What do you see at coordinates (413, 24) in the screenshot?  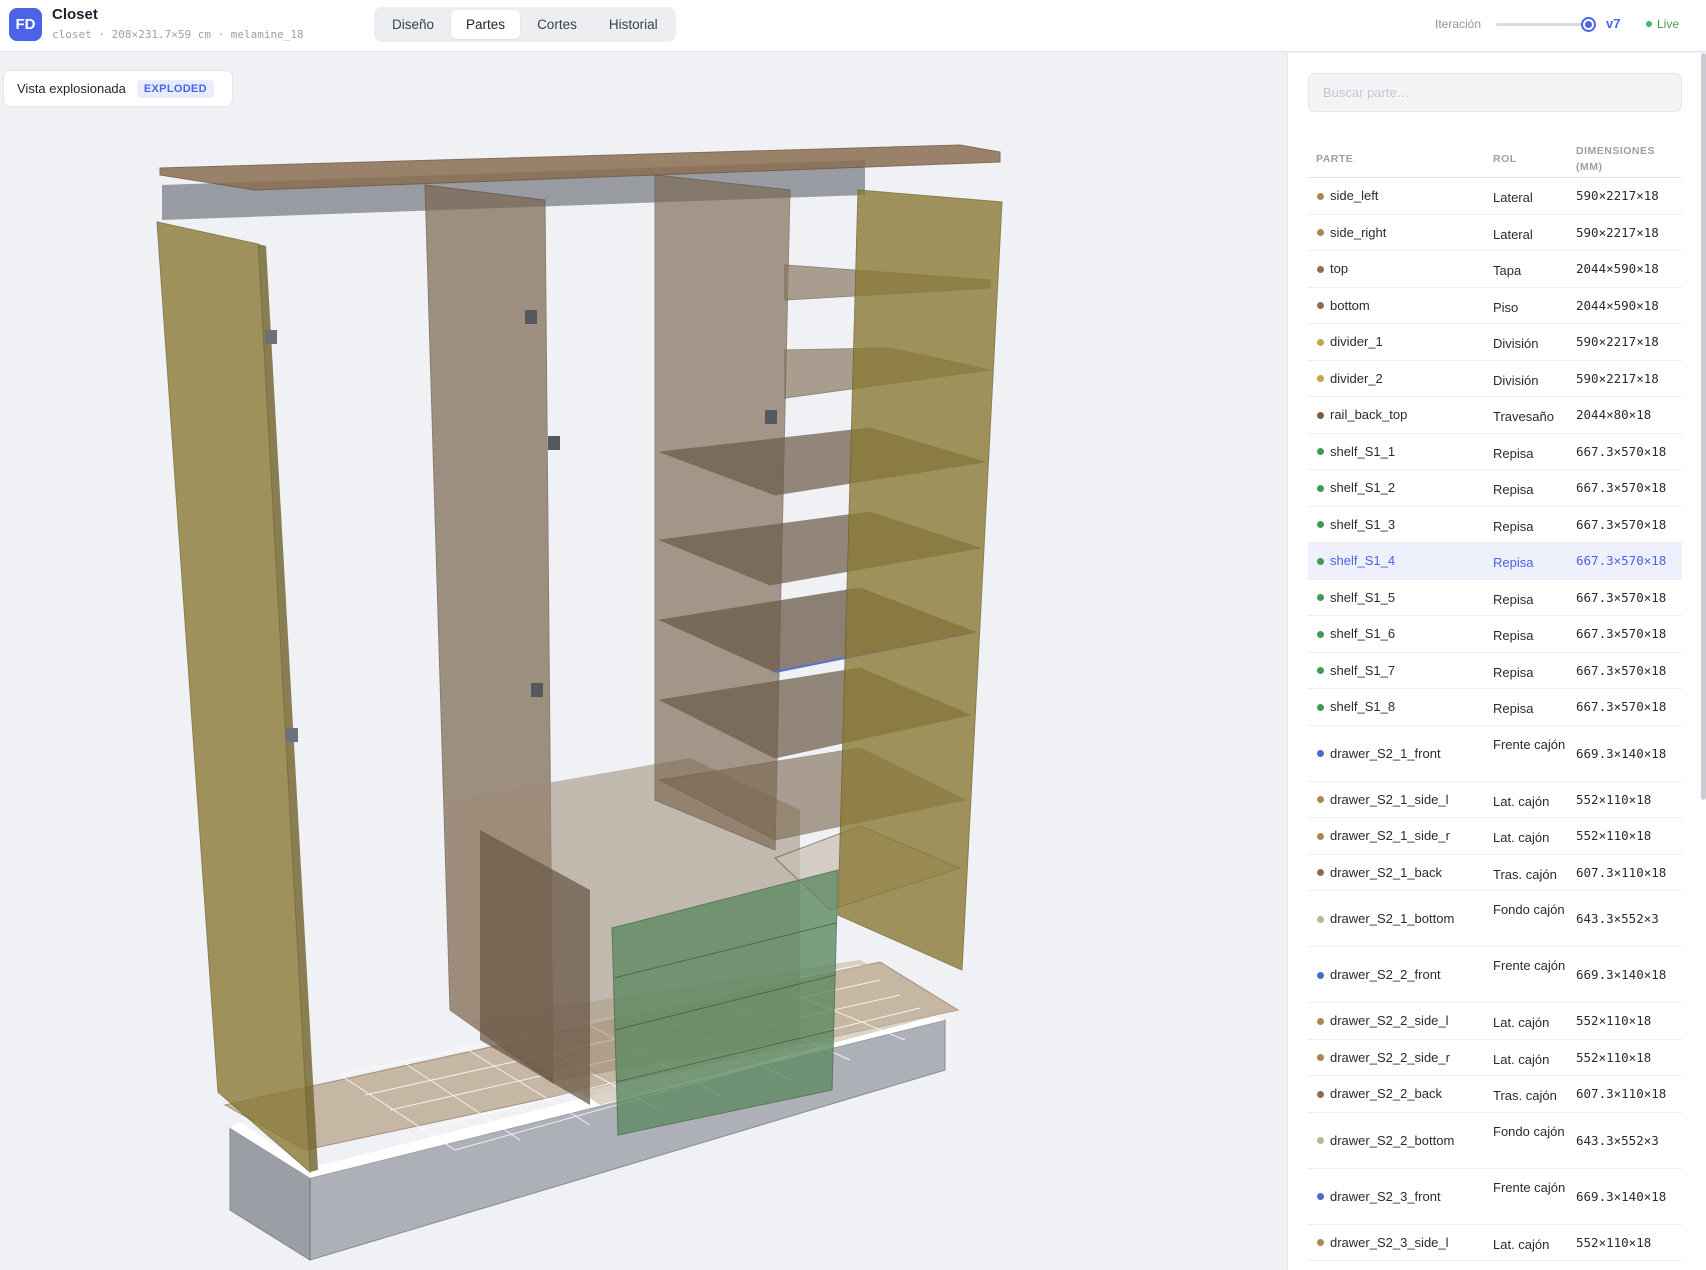 I see `tab-diseno: Diseño` at bounding box center [413, 24].